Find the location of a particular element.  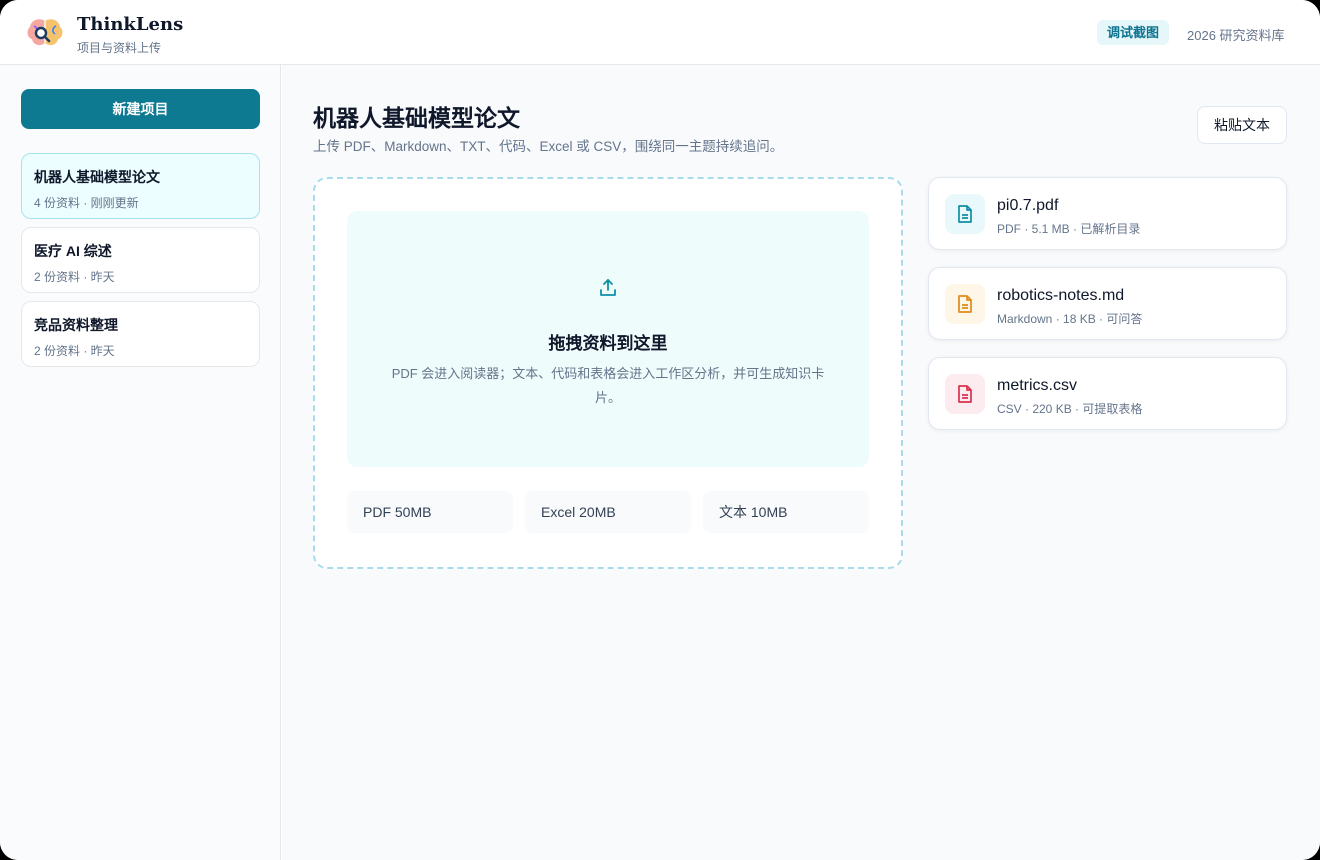

brand-subtitle: 项目与资料上传 is located at coordinates (119, 48).